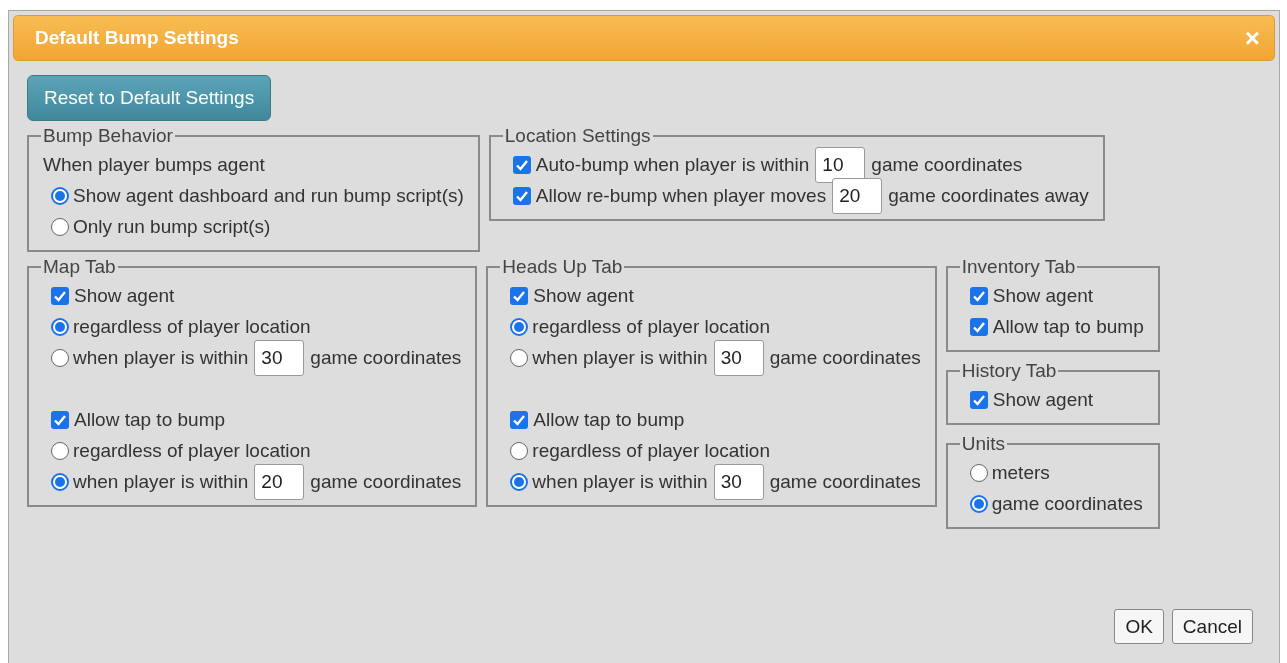 Image resolution: width=1287 pixels, height=663 pixels. What do you see at coordinates (1212, 626) in the screenshot?
I see `dialog-button: Cancel` at bounding box center [1212, 626].